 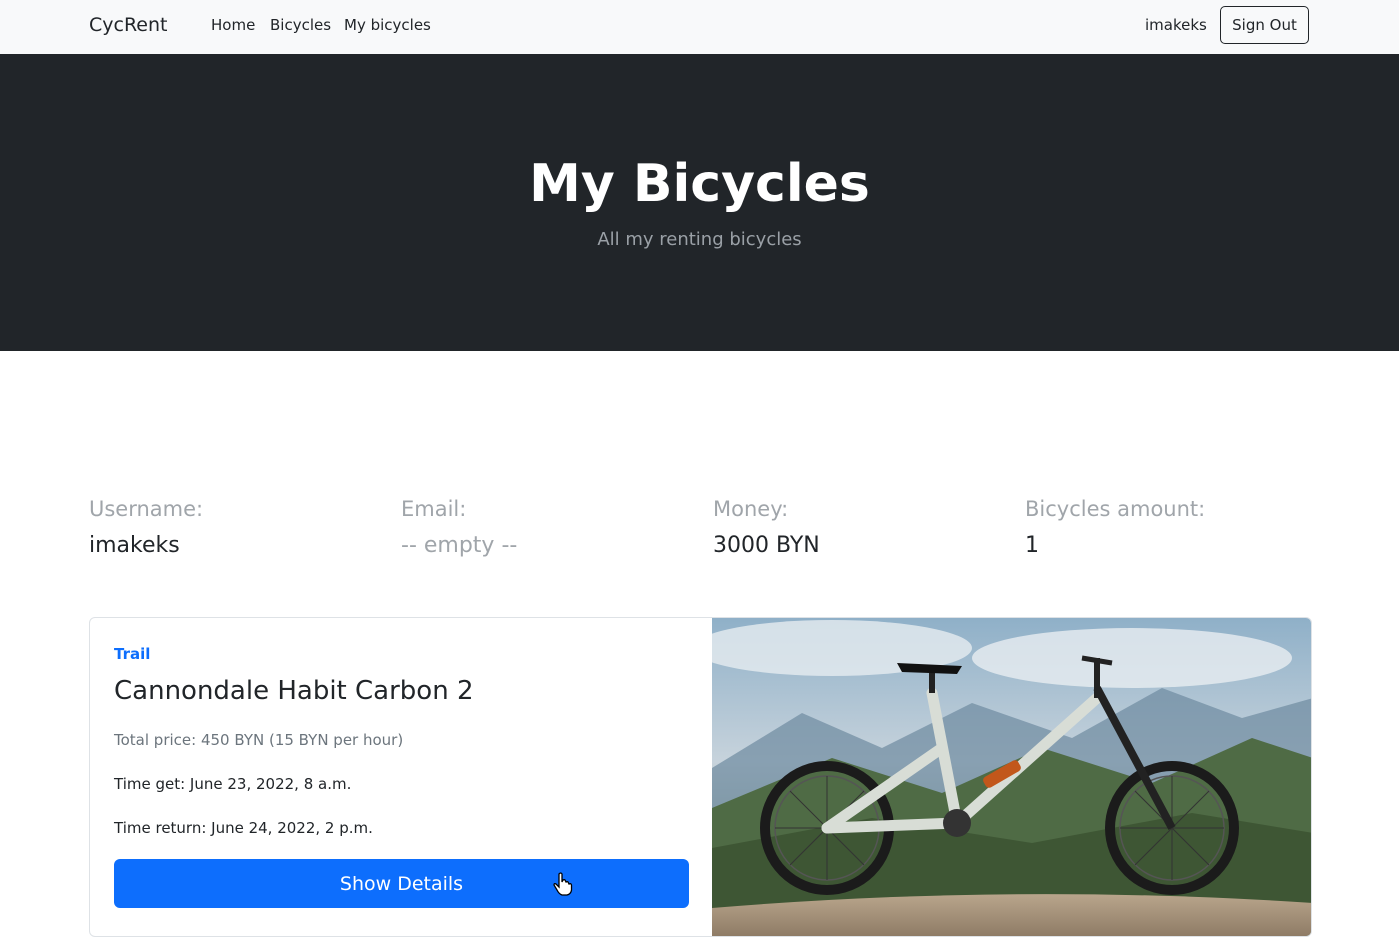 What do you see at coordinates (233, 25) in the screenshot?
I see `nav-link-home: Home` at bounding box center [233, 25].